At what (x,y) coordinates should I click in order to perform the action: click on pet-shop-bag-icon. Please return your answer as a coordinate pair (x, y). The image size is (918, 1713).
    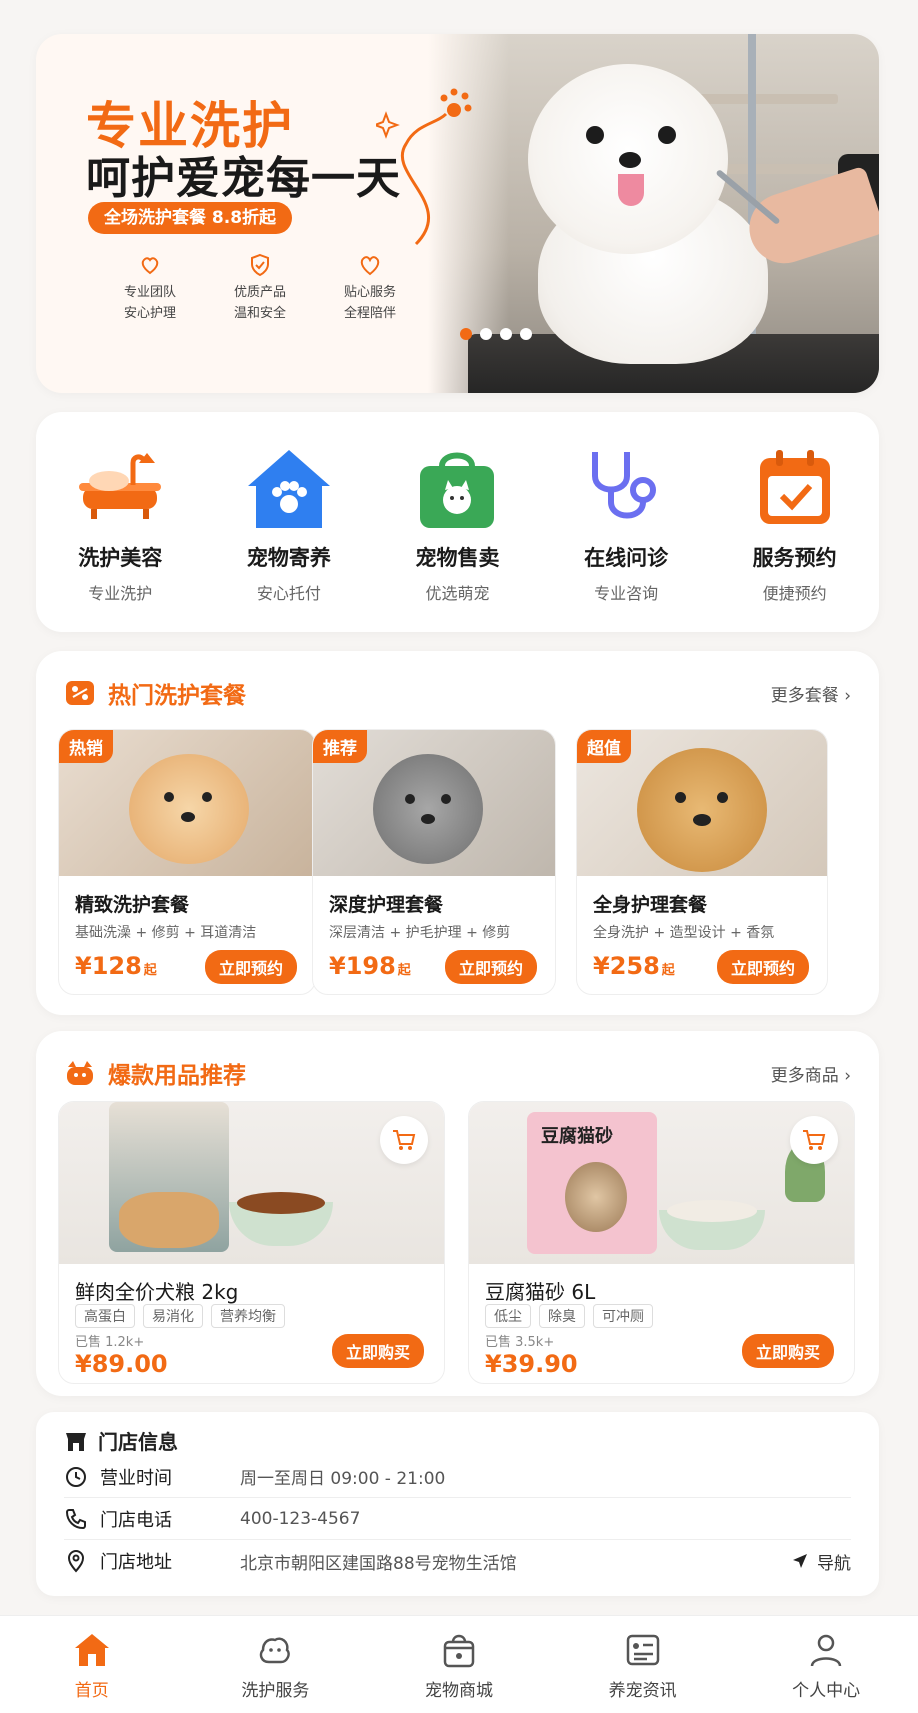
    Looking at the image, I should click on (457, 489).